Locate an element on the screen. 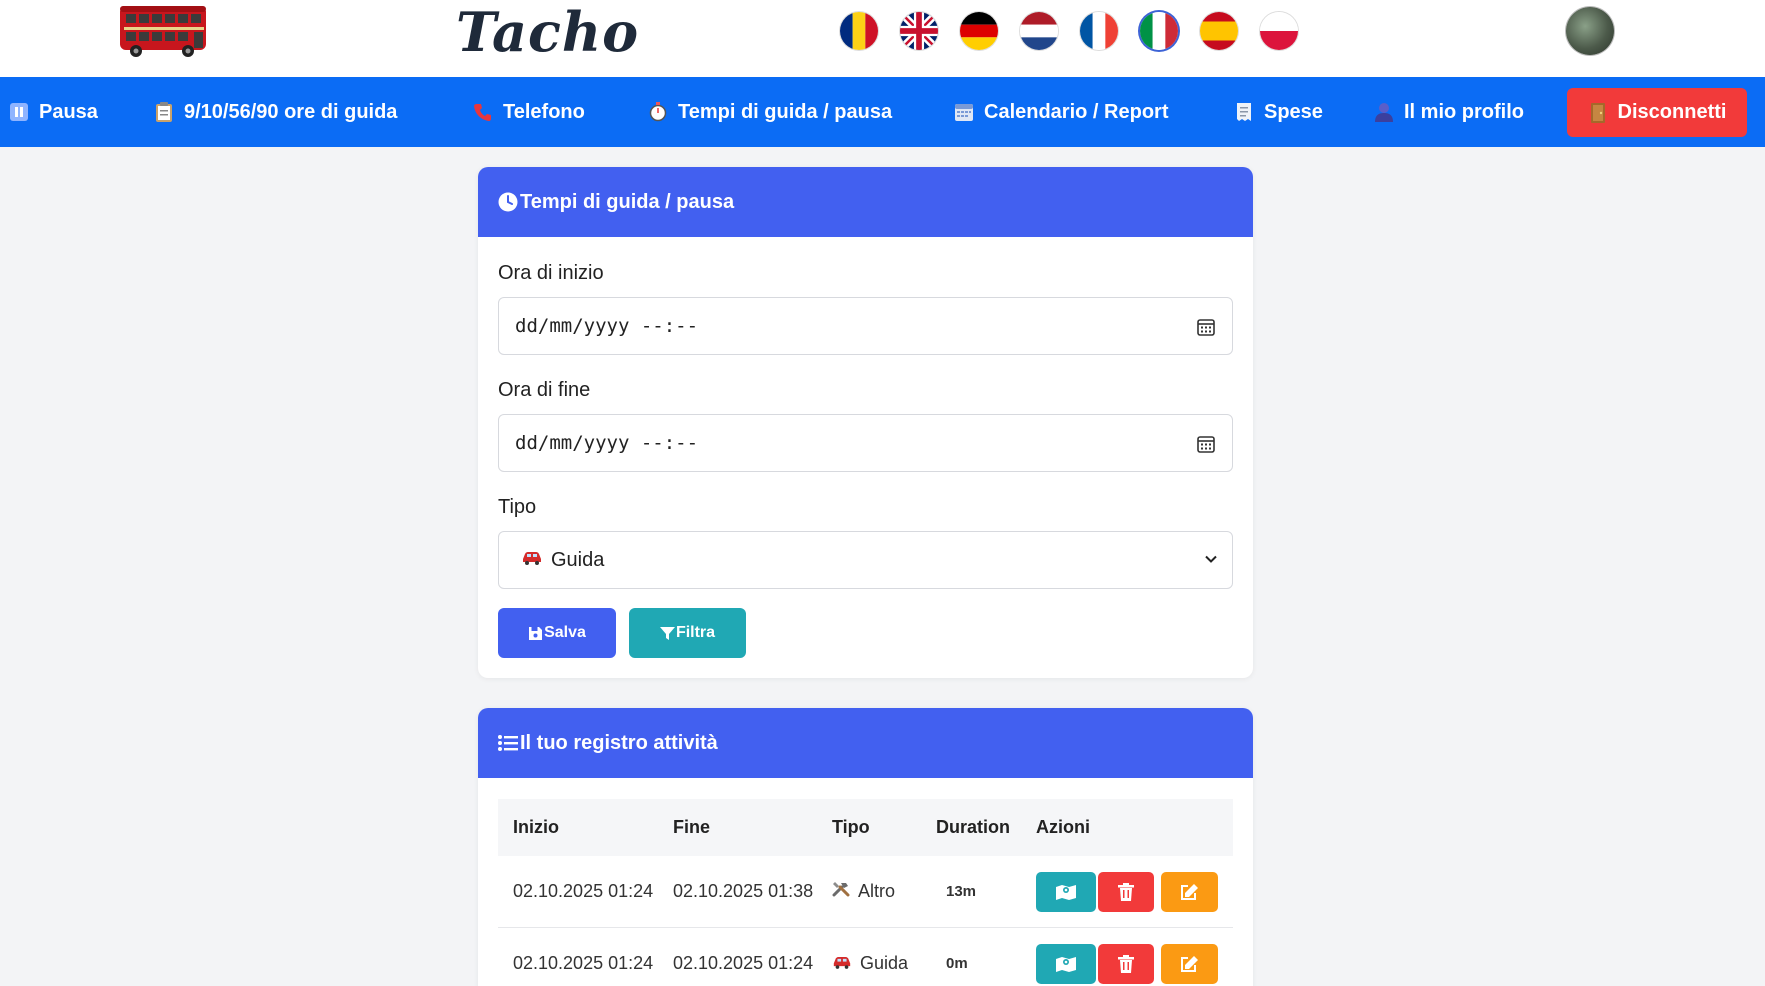 The image size is (1765, 986). stopwatch-icon is located at coordinates (658, 112).